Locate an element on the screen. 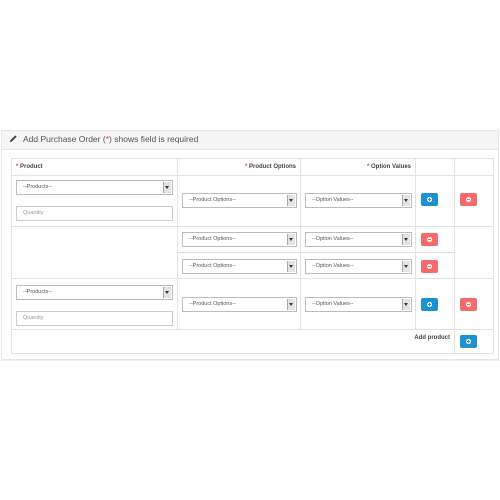  column-header-product: * Product is located at coordinates (94, 167).